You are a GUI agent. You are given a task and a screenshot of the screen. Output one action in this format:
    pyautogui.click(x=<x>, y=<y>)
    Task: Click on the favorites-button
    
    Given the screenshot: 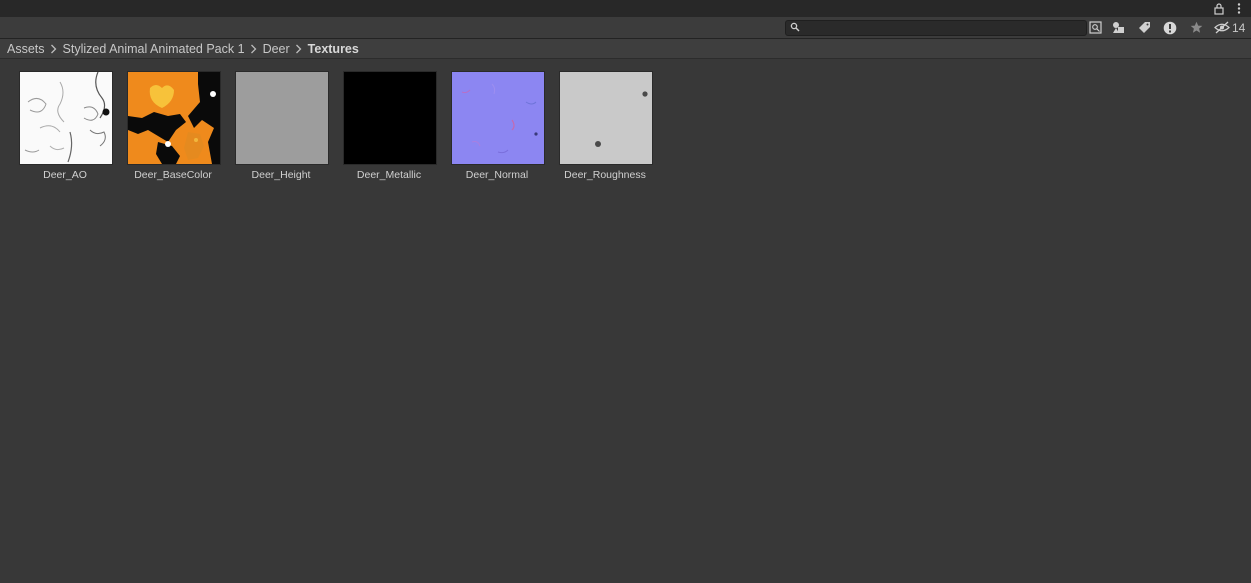 What is the action you would take?
    pyautogui.click(x=1196, y=27)
    